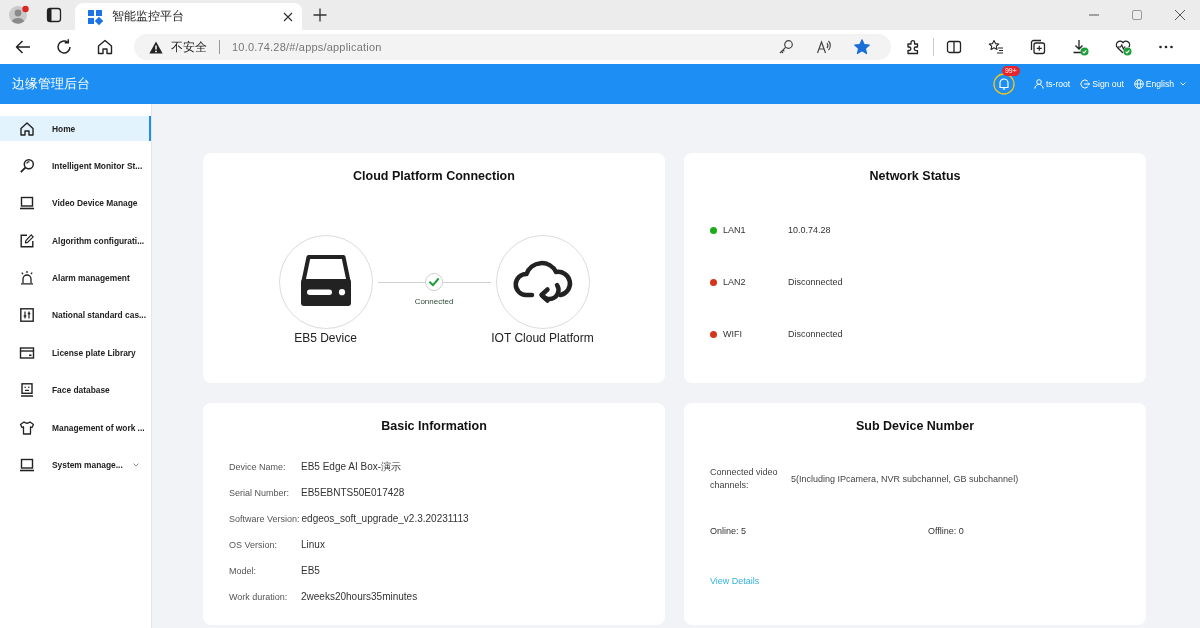 Image resolution: width=1200 pixels, height=628 pixels. What do you see at coordinates (915, 426) in the screenshot?
I see `card-title: Sub Device Number` at bounding box center [915, 426].